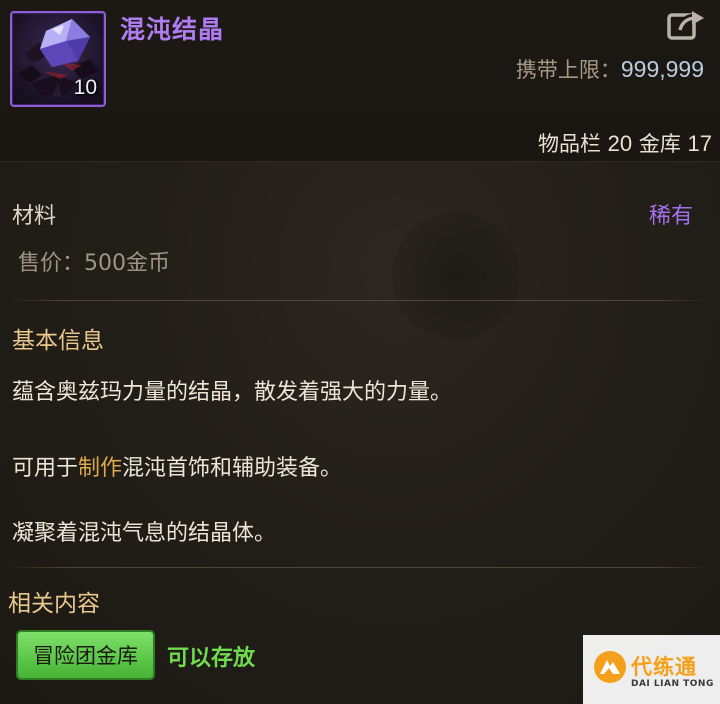  Describe the element at coordinates (672, 684) in the screenshot. I see `watermark-en: DAI LIAN TONG` at that location.